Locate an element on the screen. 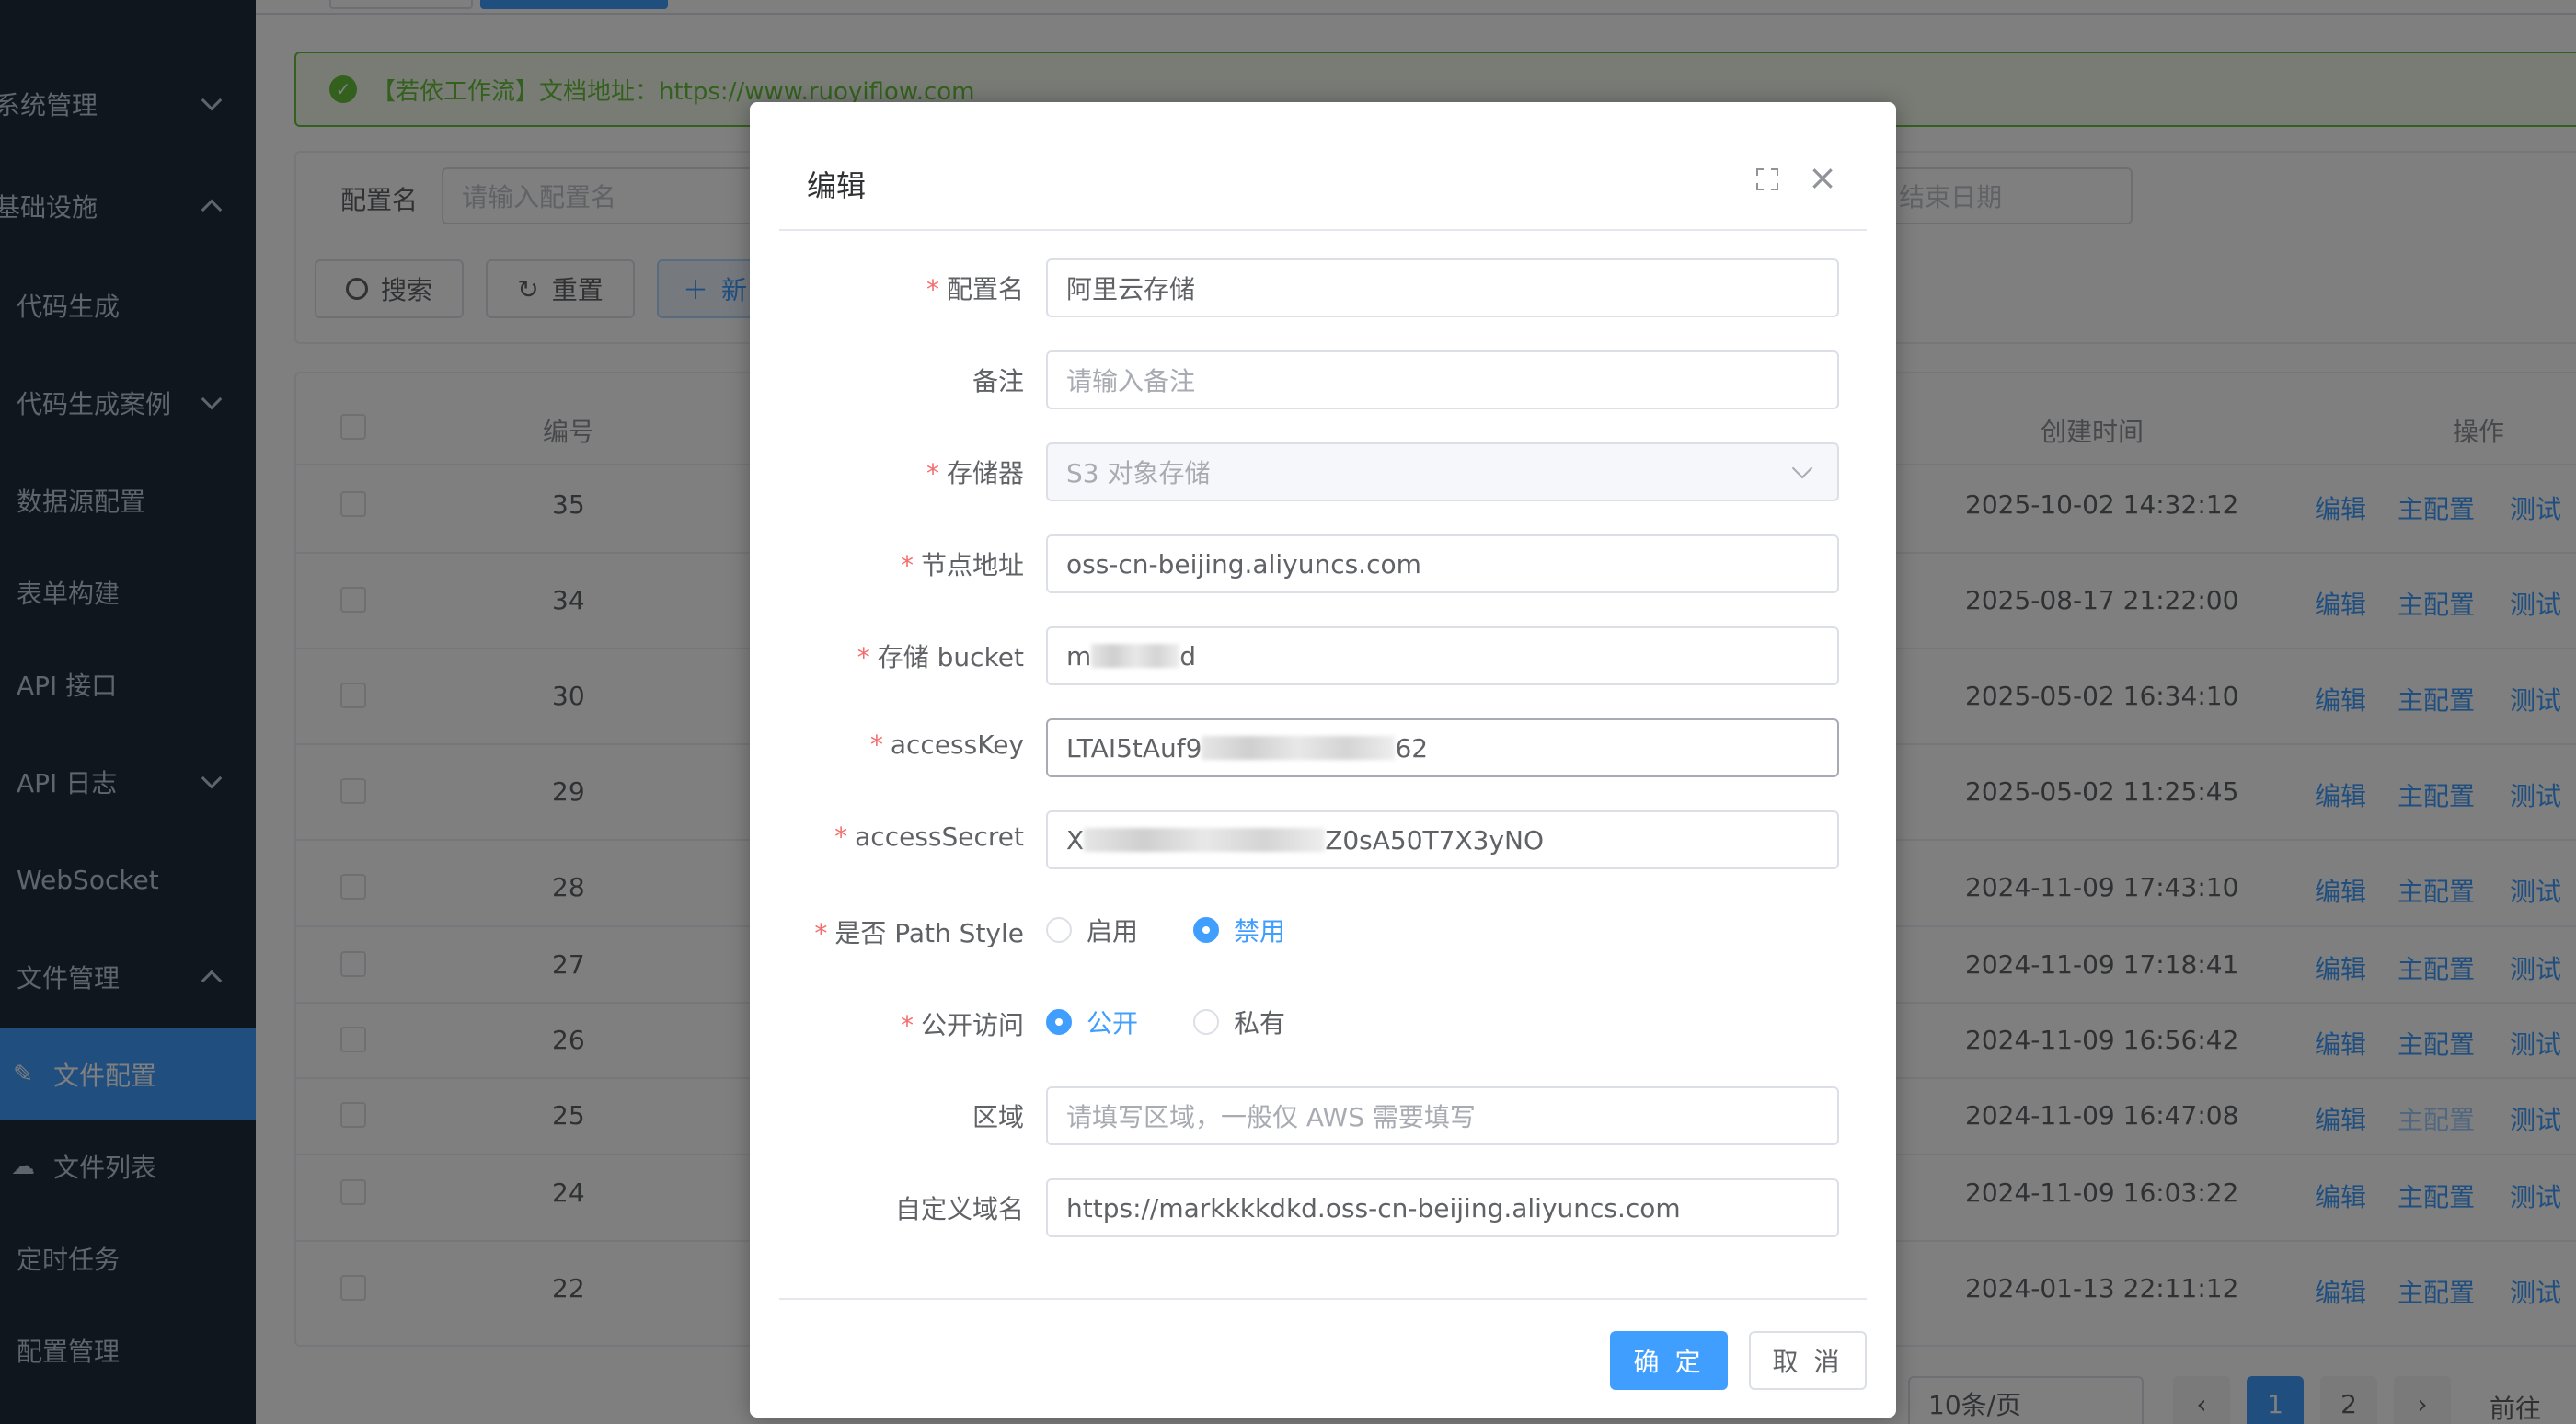 This screenshot has height=1424, width=2576. access-secret-input: X Z0sA50T7X3yNO is located at coordinates (1442, 839).